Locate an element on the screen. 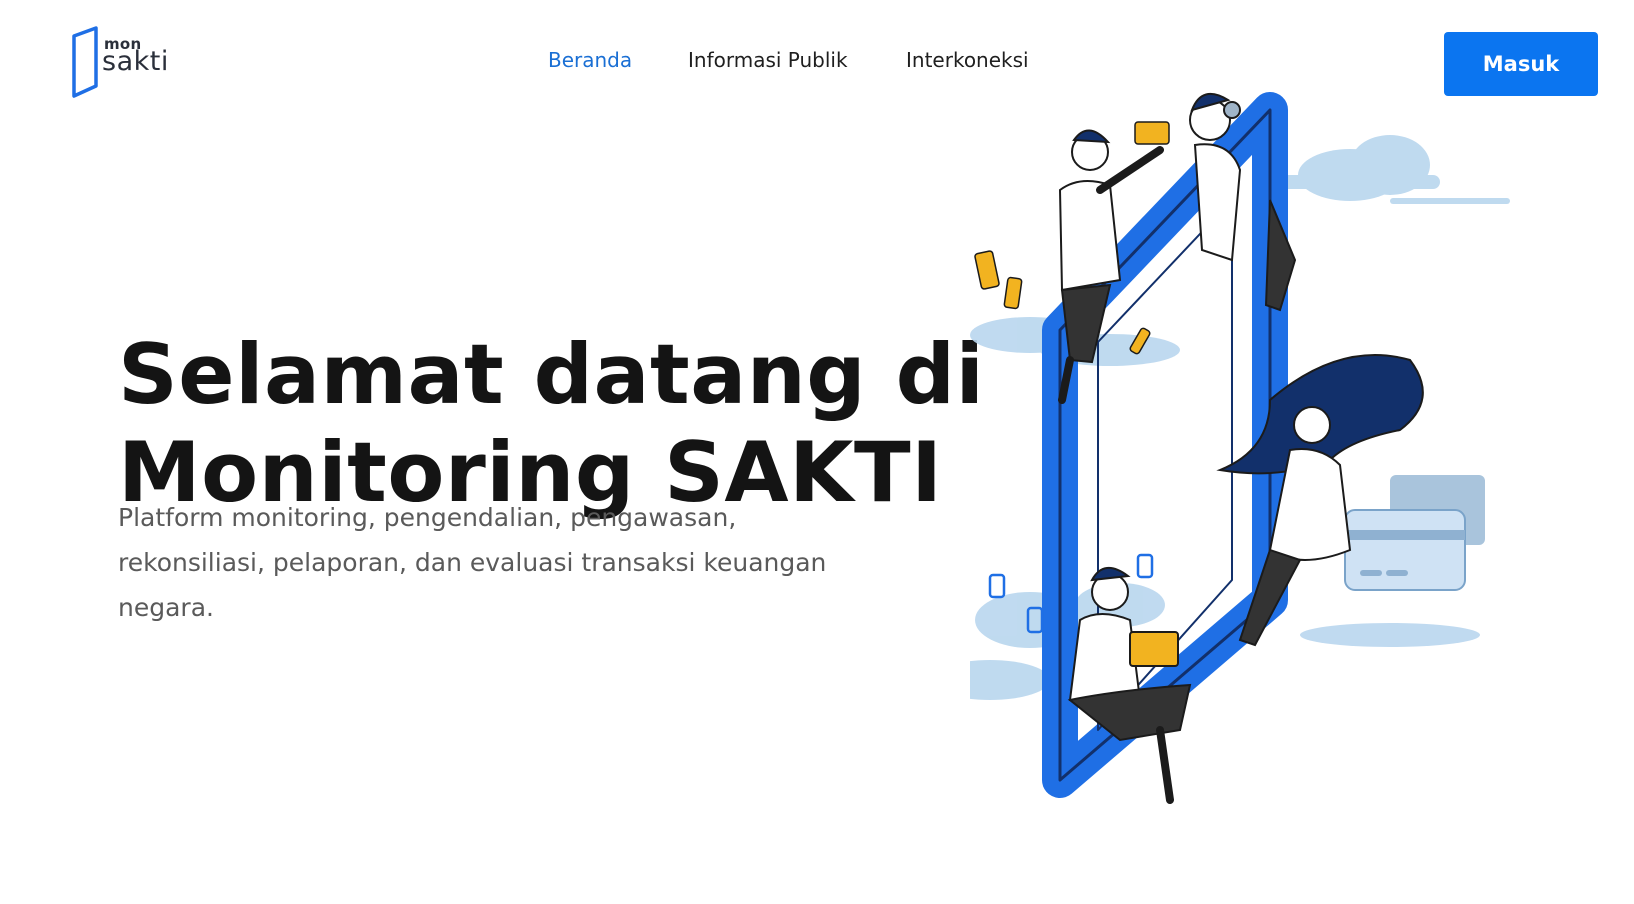 The height and width of the screenshot is (904, 1634). card-shape is located at coordinates (1414, 533).